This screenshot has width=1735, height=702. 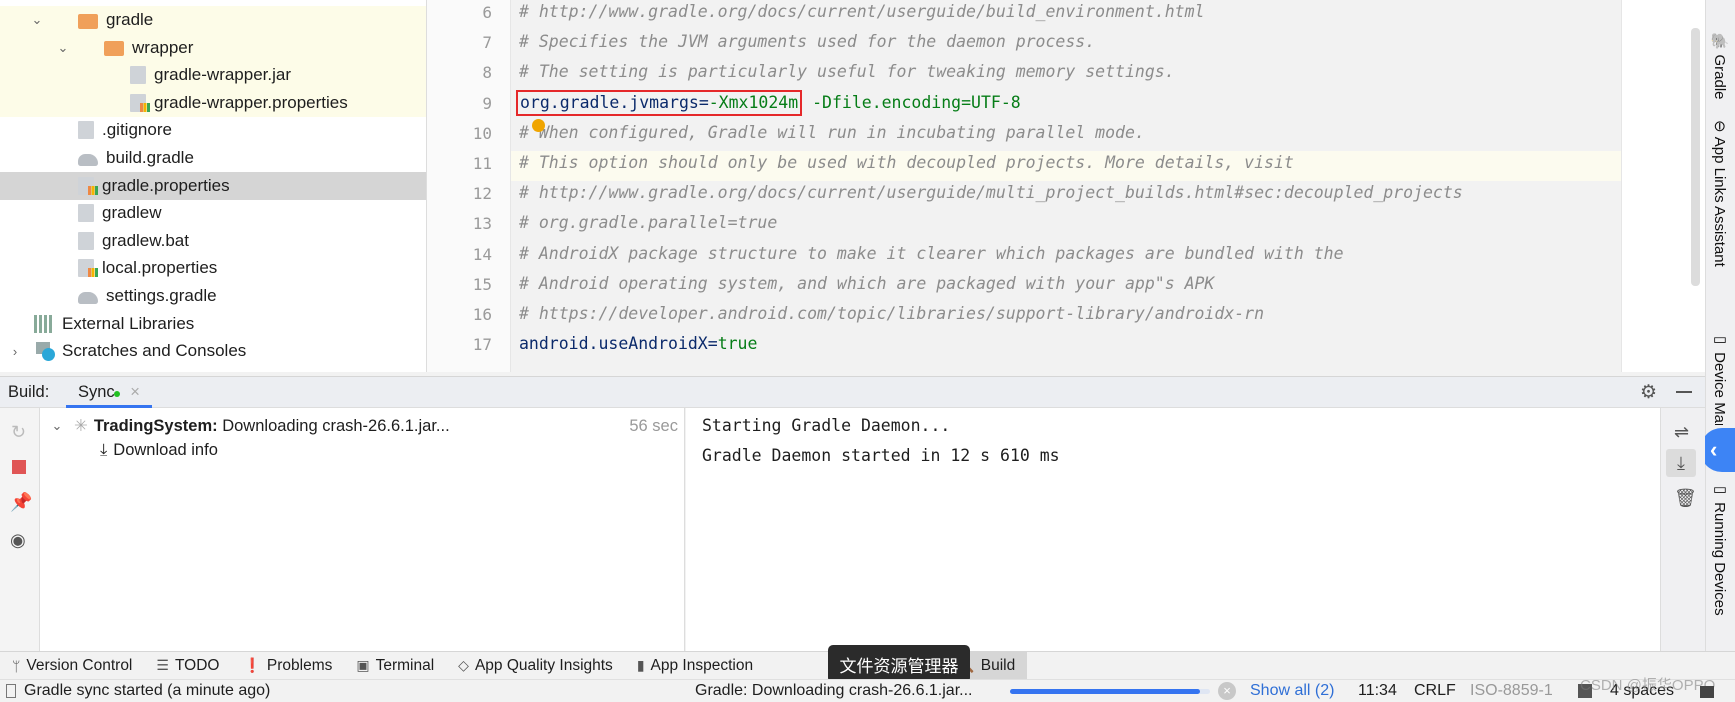 What do you see at coordinates (638, 344) in the screenshot?
I see `code-line: android.useAndroidX=true` at bounding box center [638, 344].